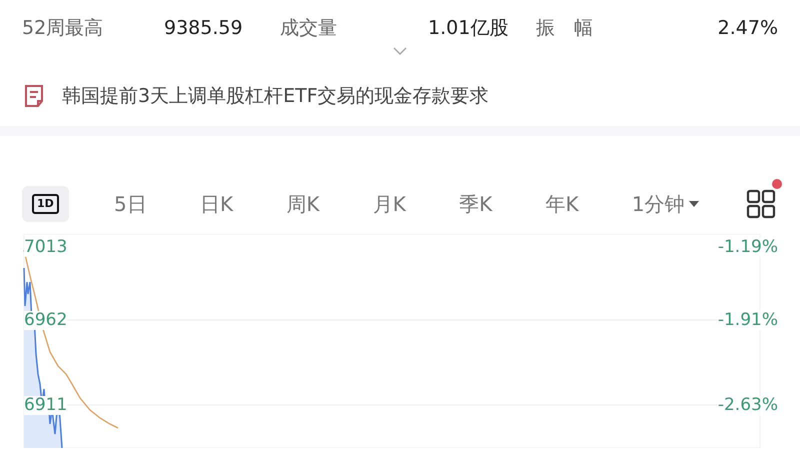 Image resolution: width=800 pixels, height=450 pixels. Describe the element at coordinates (46, 320) in the screenshot. I see `y-axis-label: 6962` at that location.